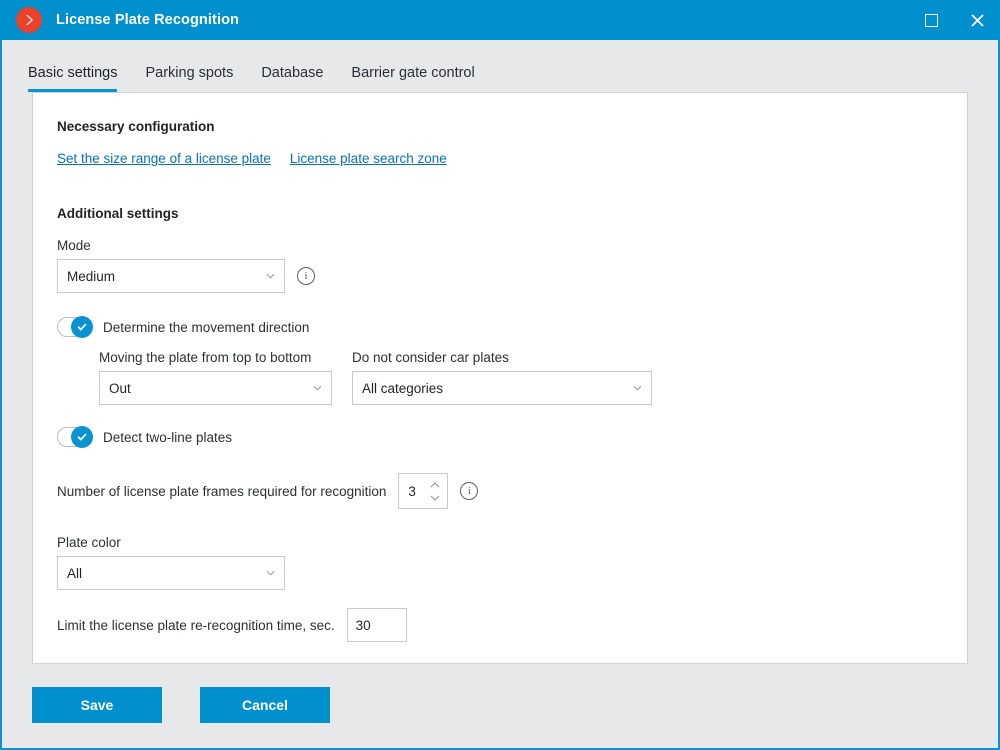  What do you see at coordinates (205, 357) in the screenshot?
I see `top-to-bottom-label: Moving the plate from top to bottom` at bounding box center [205, 357].